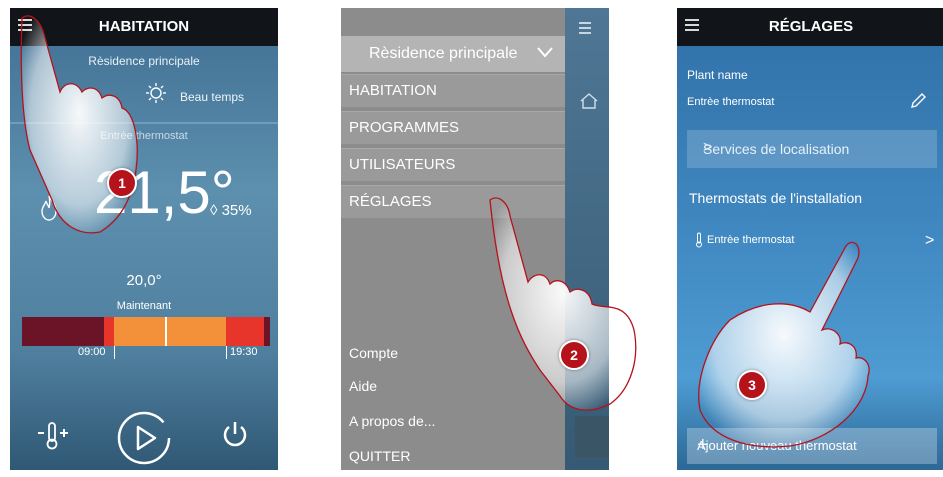 This screenshot has height=477, width=943. Describe the element at coordinates (122, 183) in the screenshot. I see `step-badge-1: 1` at that location.